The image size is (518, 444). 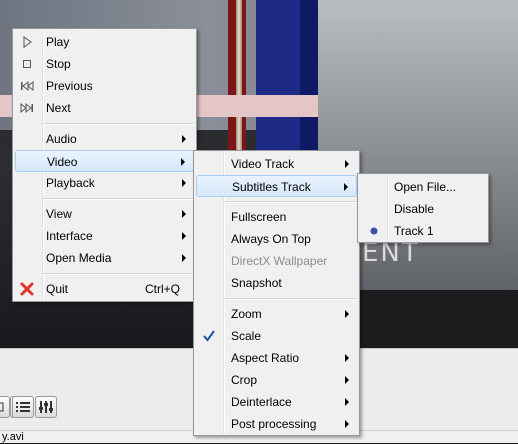 What do you see at coordinates (69, 236) in the screenshot?
I see `menu-item-label: Interface` at bounding box center [69, 236].